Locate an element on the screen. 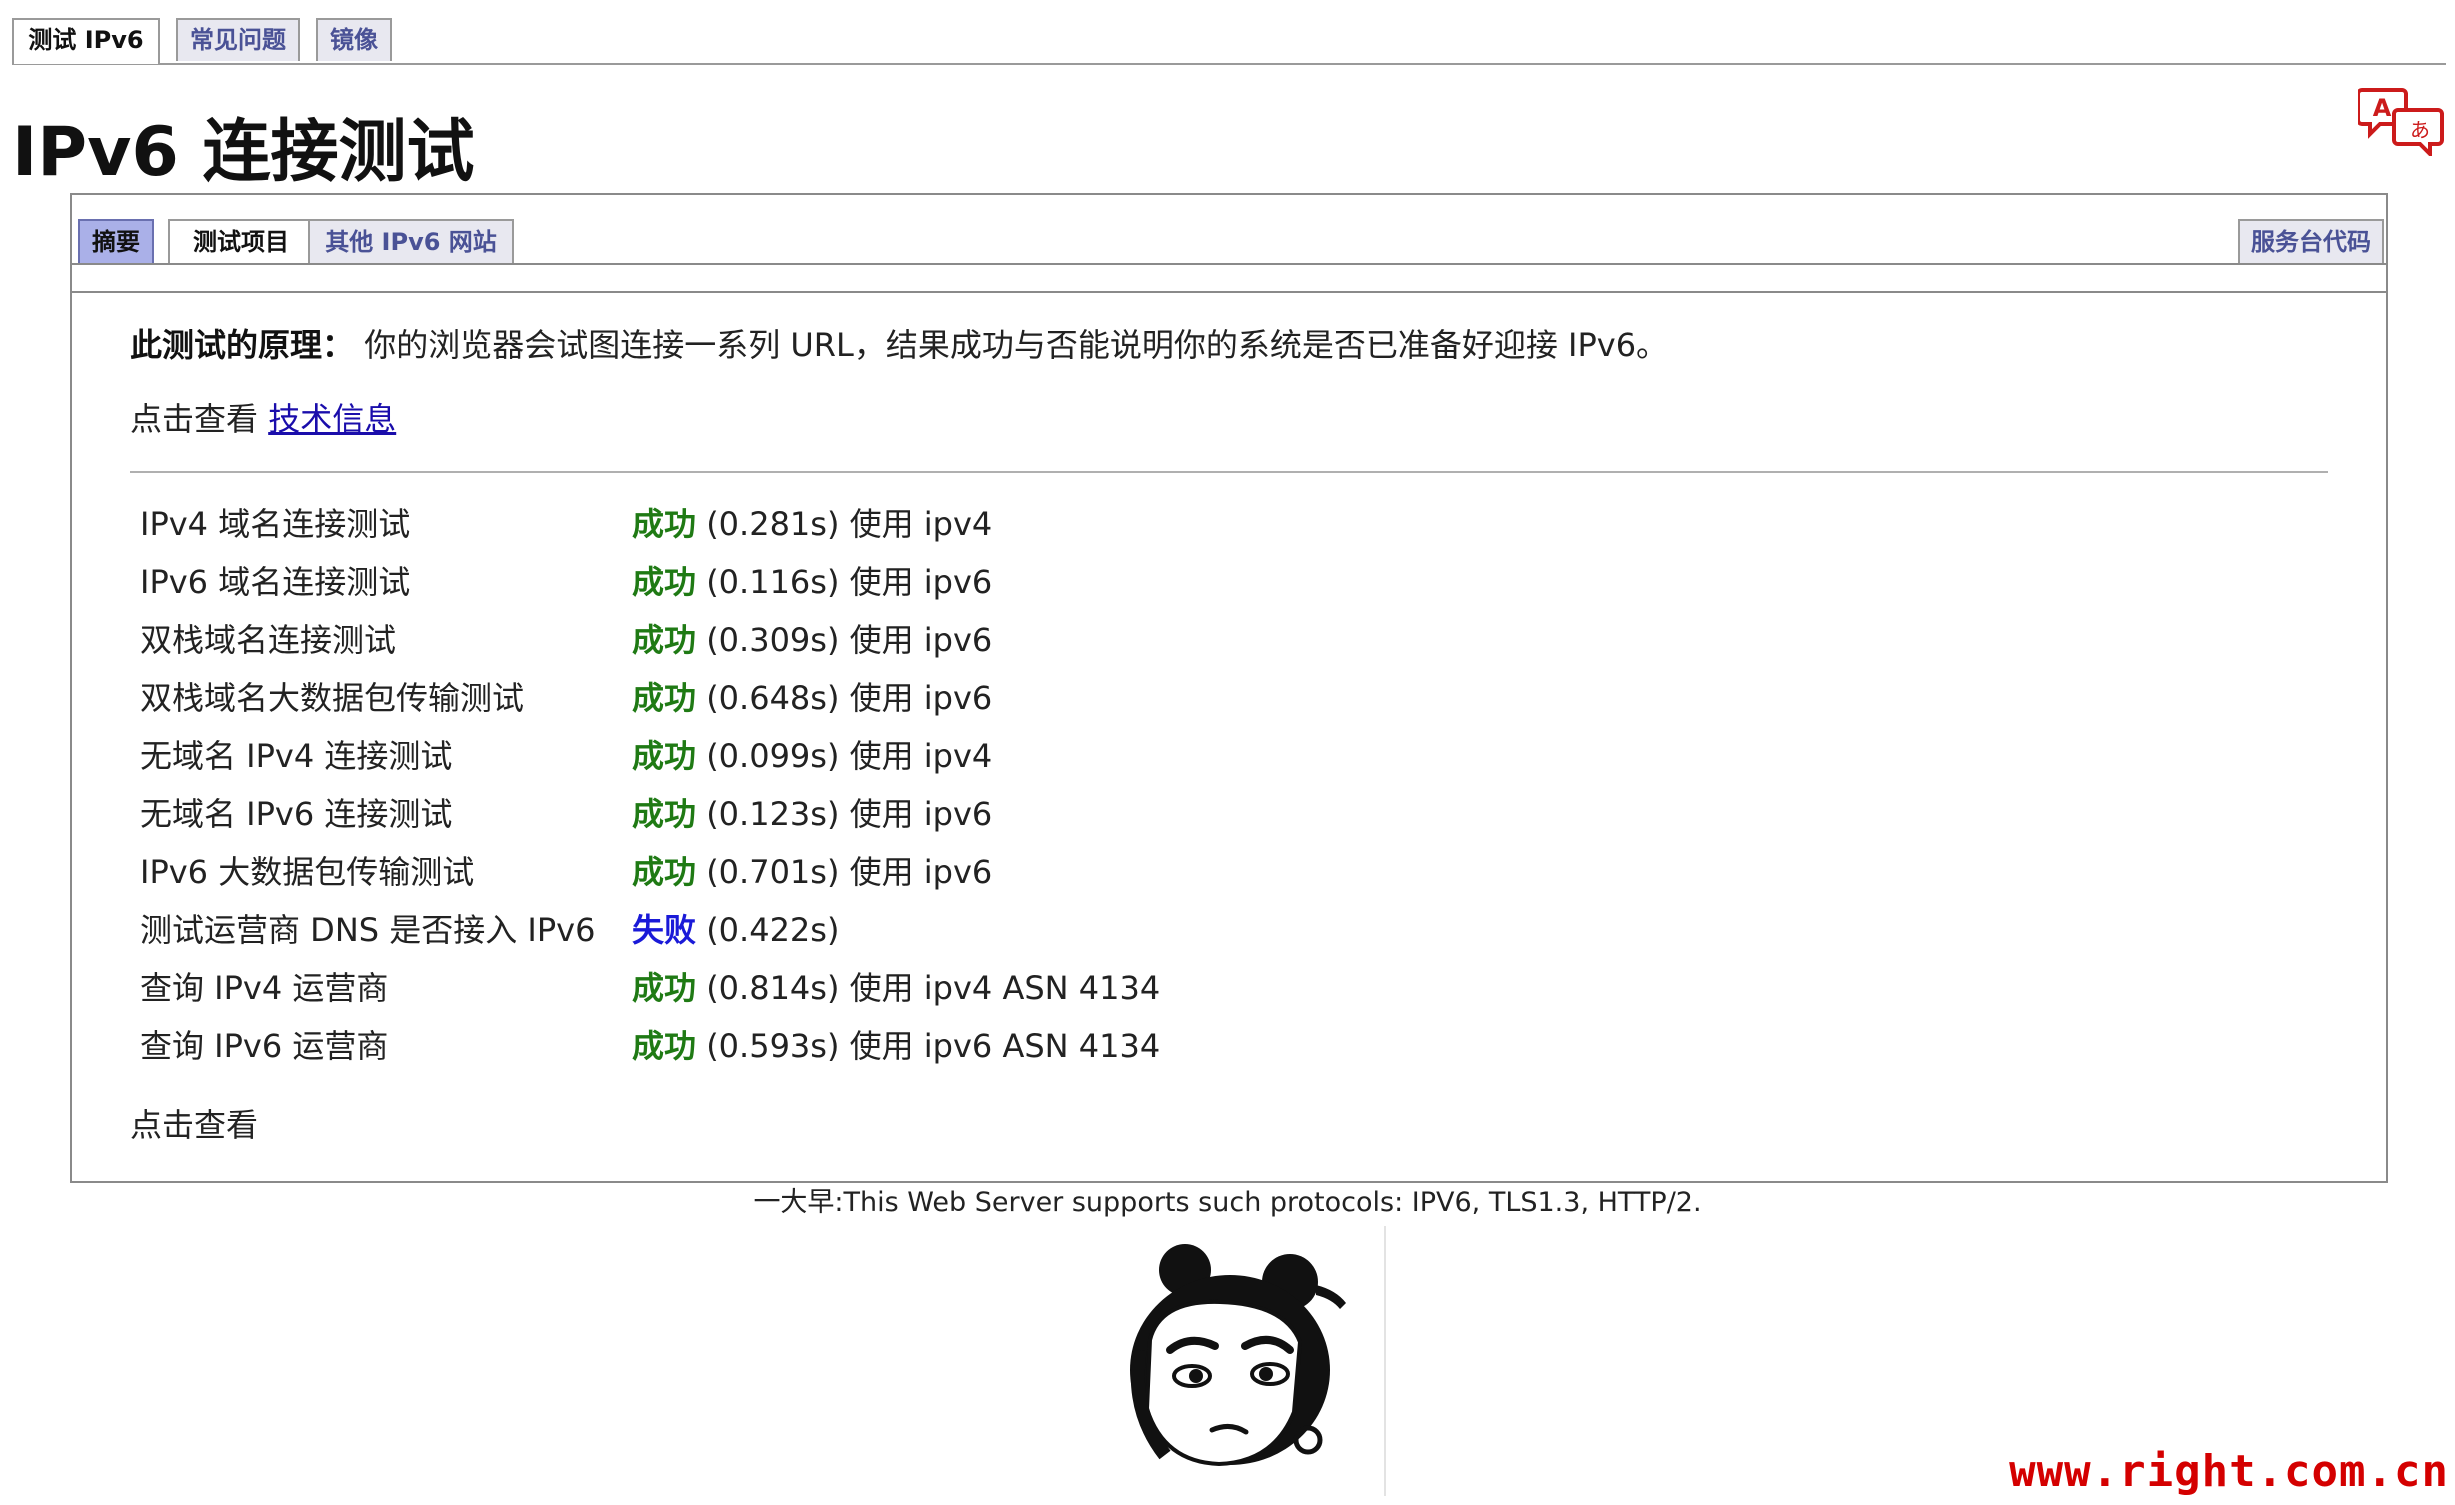 The width and height of the screenshot is (2455, 1505). svg-text: A is located at coordinates (2382, 108).